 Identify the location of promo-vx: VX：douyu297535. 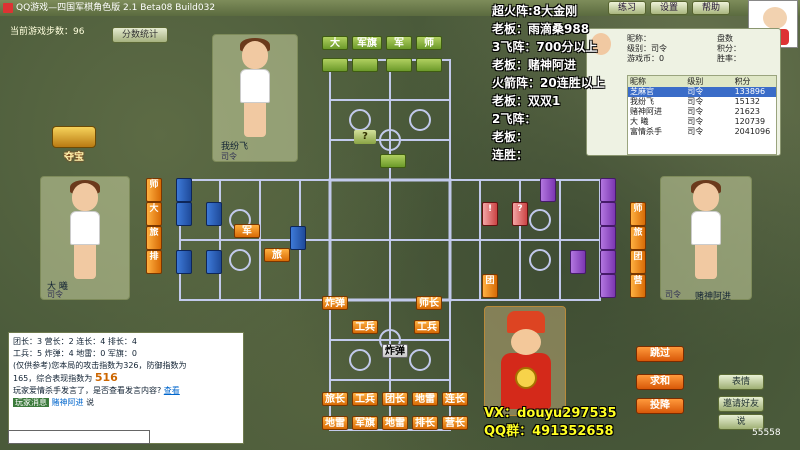
(550, 413).